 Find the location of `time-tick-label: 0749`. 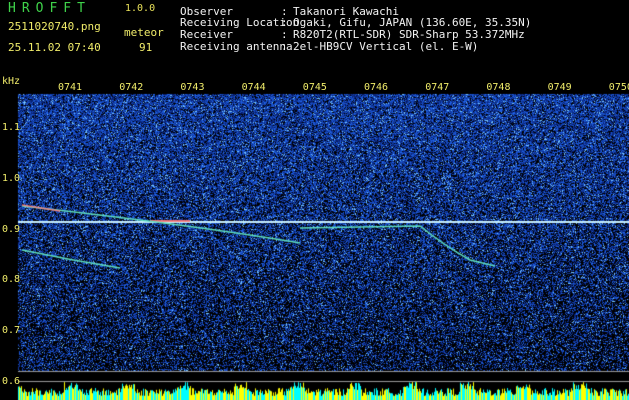

time-tick-label: 0749 is located at coordinates (559, 87).